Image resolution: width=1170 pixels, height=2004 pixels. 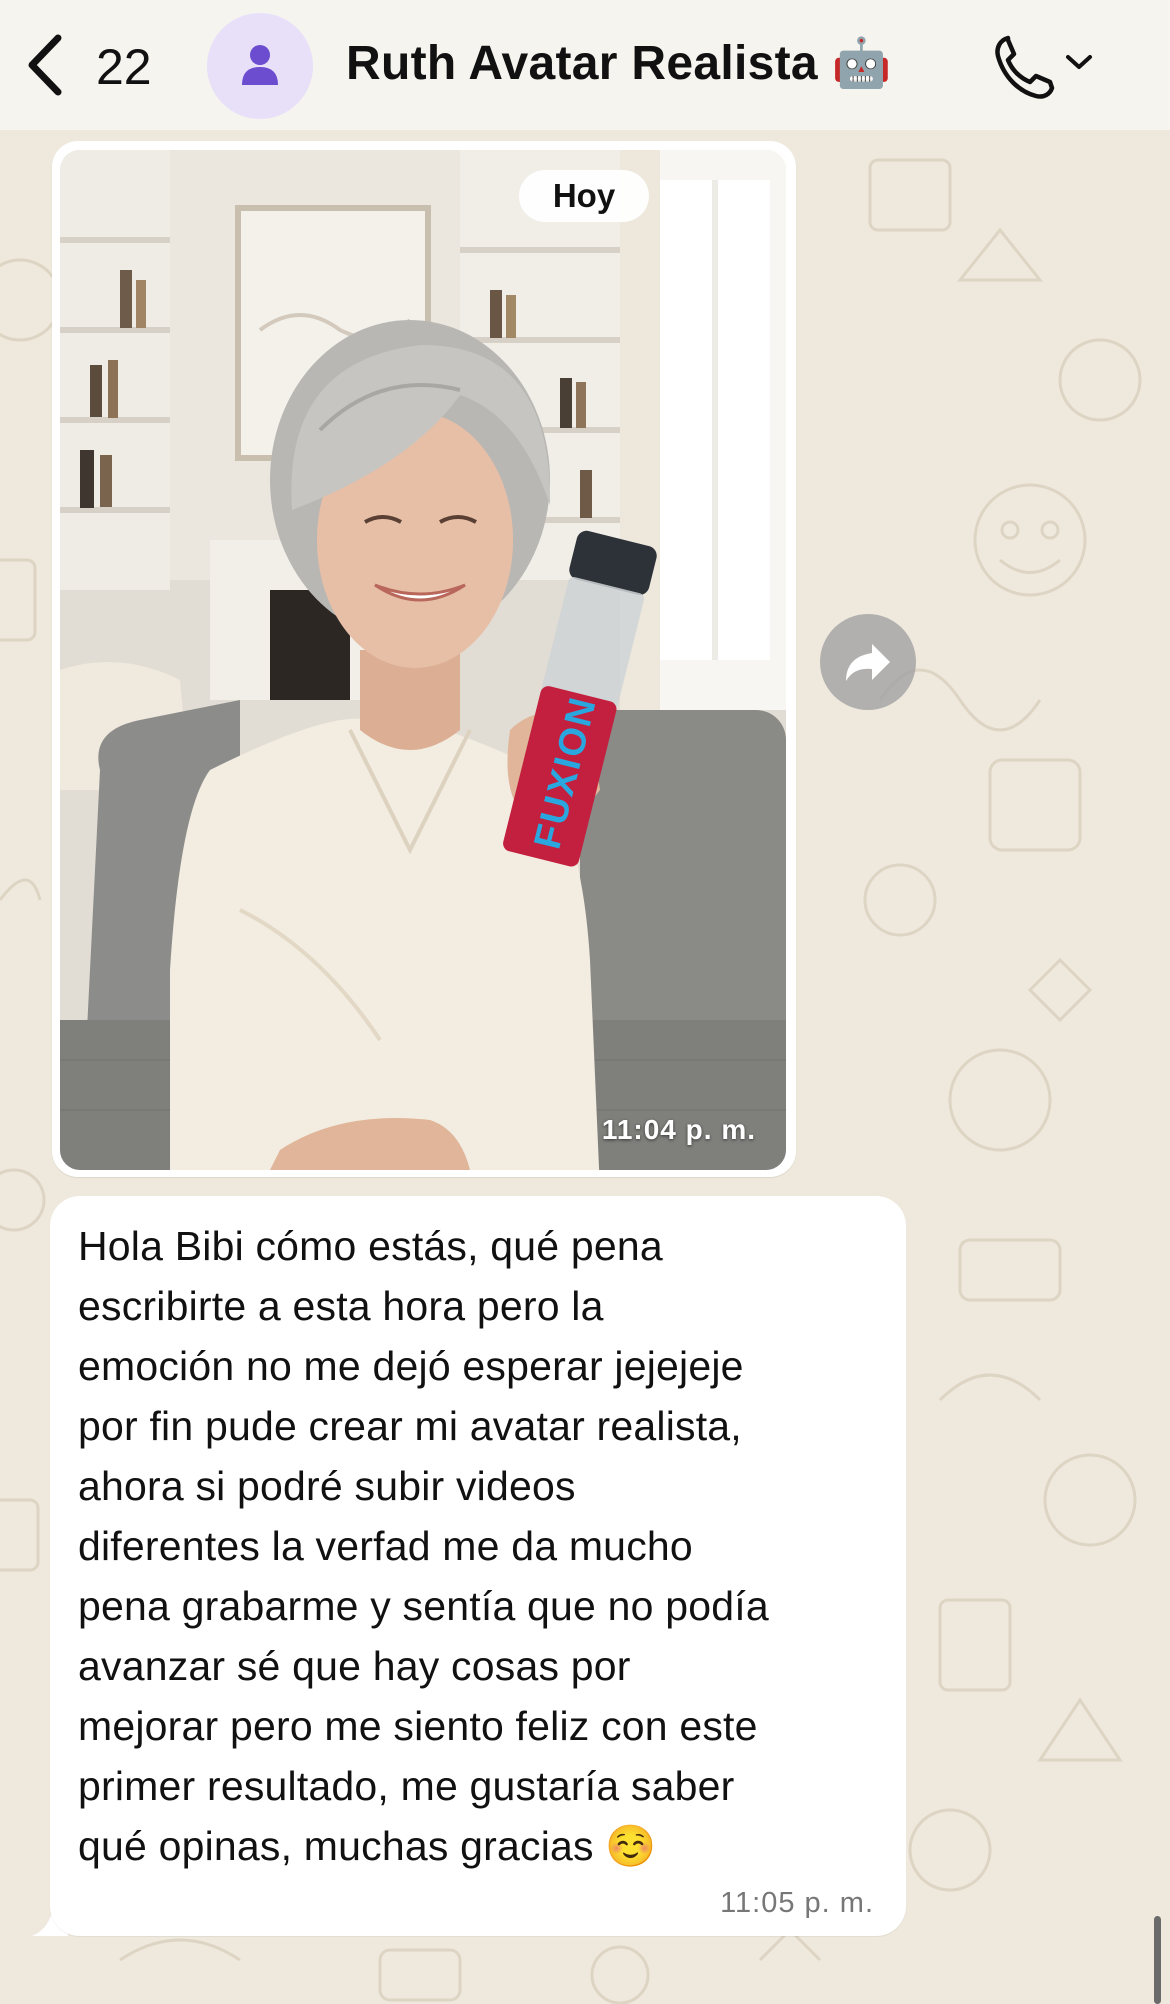 What do you see at coordinates (582, 63) in the screenshot?
I see `contact-name-text: Ruth Avatar Realista` at bounding box center [582, 63].